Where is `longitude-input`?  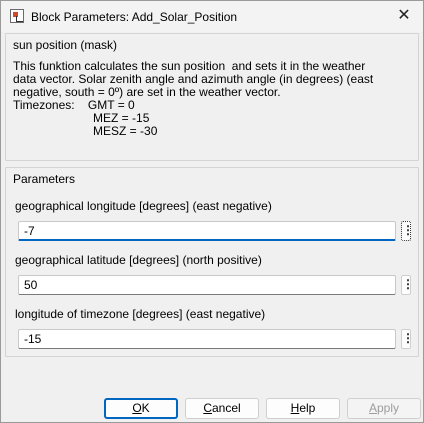 longitude-input is located at coordinates (207, 231).